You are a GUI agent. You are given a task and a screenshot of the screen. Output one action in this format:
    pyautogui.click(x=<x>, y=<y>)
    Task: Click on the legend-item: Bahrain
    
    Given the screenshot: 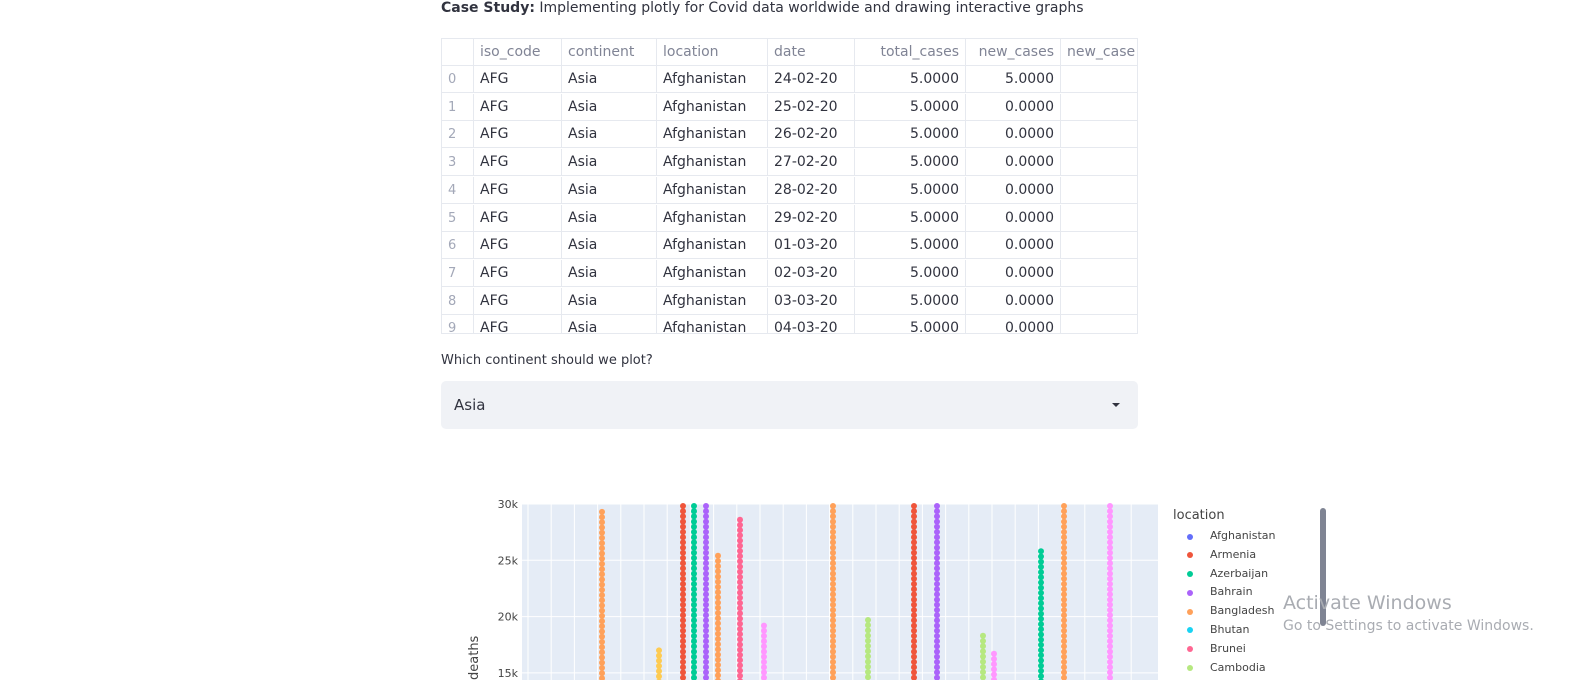 What is the action you would take?
    pyautogui.click(x=1224, y=592)
    